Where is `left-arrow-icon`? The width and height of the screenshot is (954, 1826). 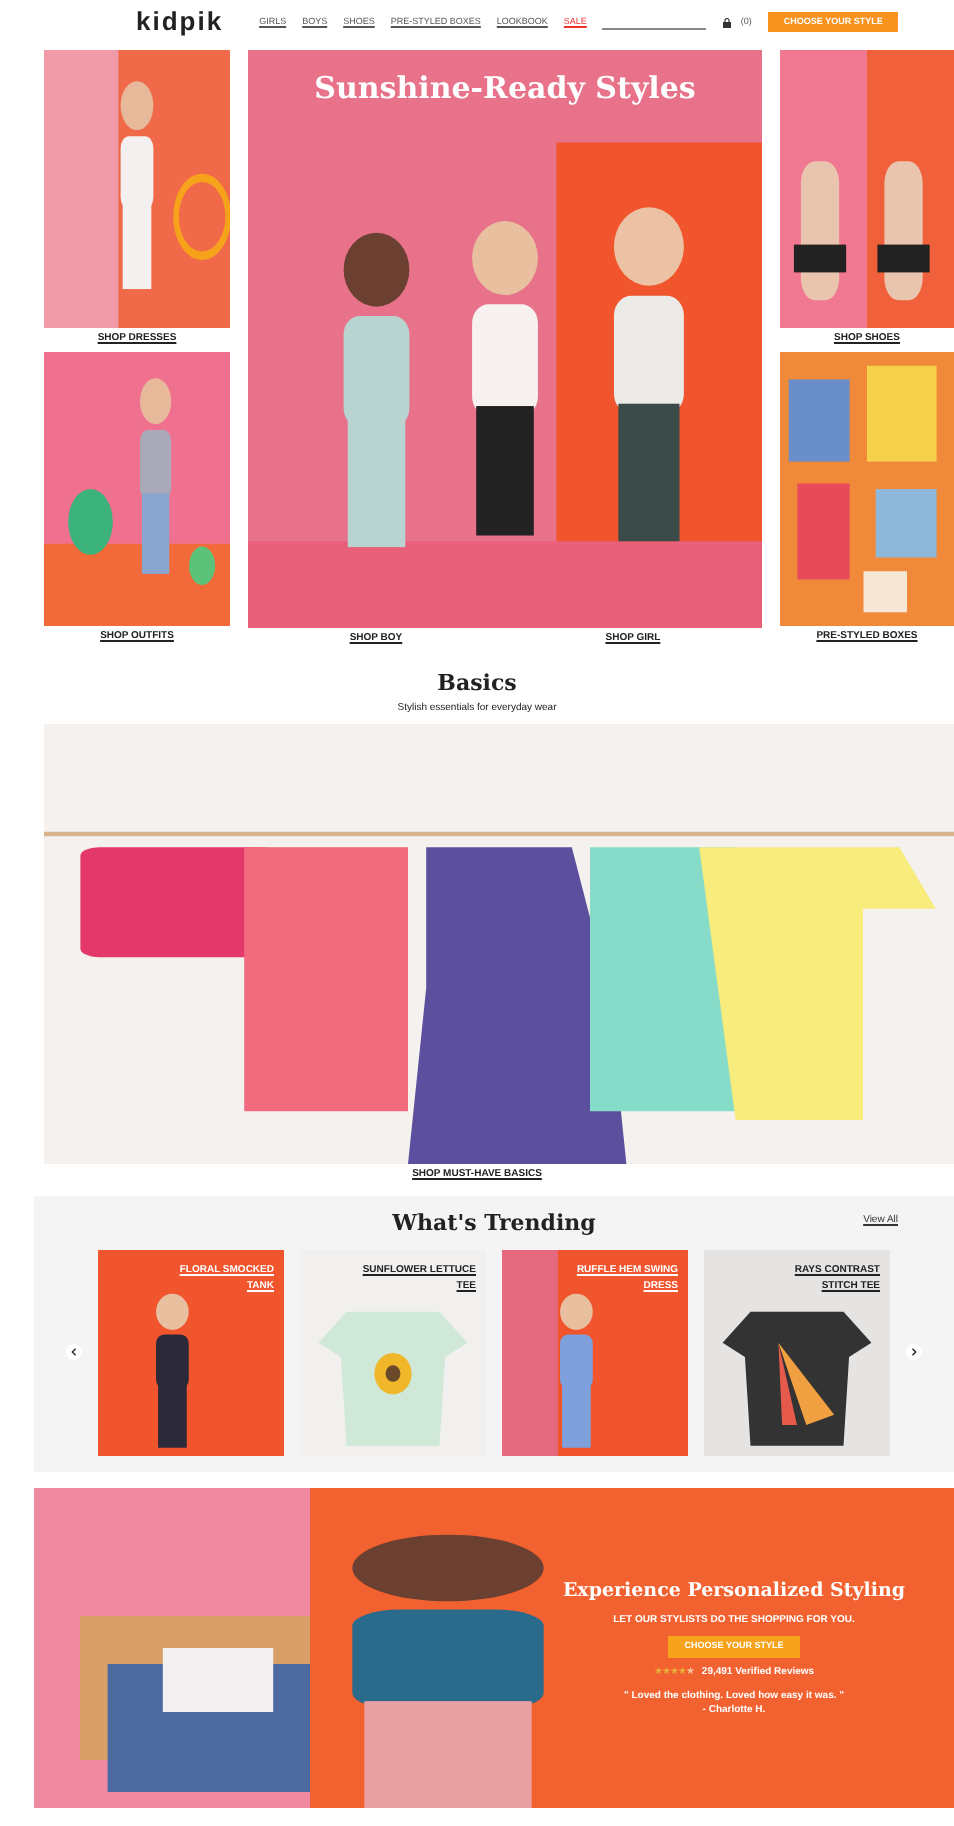 left-arrow-icon is located at coordinates (74, 1352).